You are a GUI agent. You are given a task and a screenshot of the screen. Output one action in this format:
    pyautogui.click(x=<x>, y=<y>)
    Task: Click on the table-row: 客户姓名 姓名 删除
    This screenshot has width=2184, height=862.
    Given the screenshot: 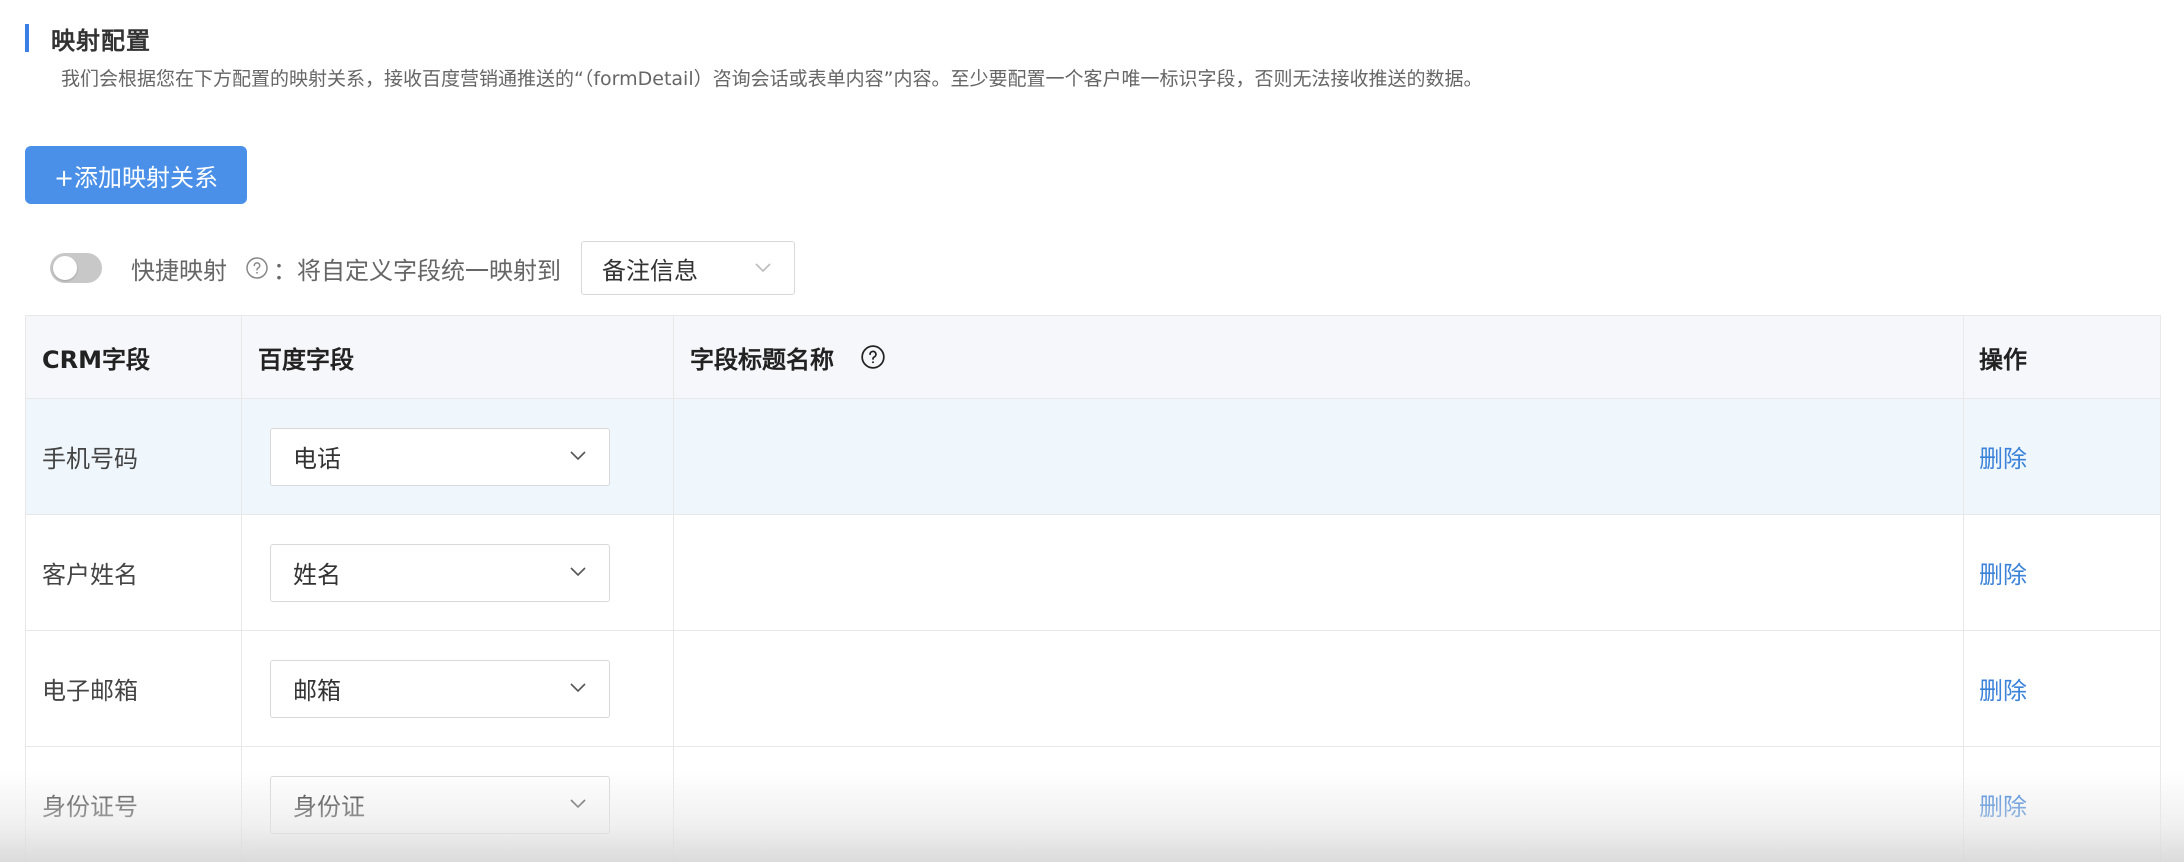 What is the action you would take?
    pyautogui.click(x=1093, y=573)
    